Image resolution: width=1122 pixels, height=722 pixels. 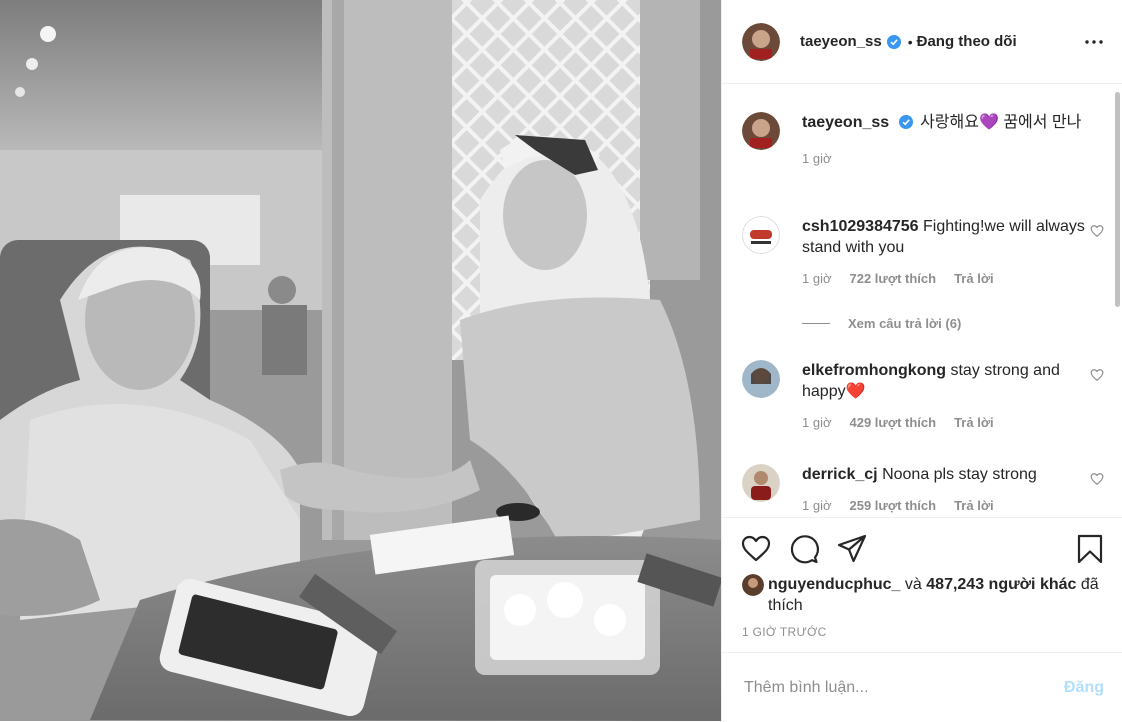 What do you see at coordinates (947, 278) in the screenshot?
I see `comment-meta: 1 giờ 722 lượt thích Trả lời` at bounding box center [947, 278].